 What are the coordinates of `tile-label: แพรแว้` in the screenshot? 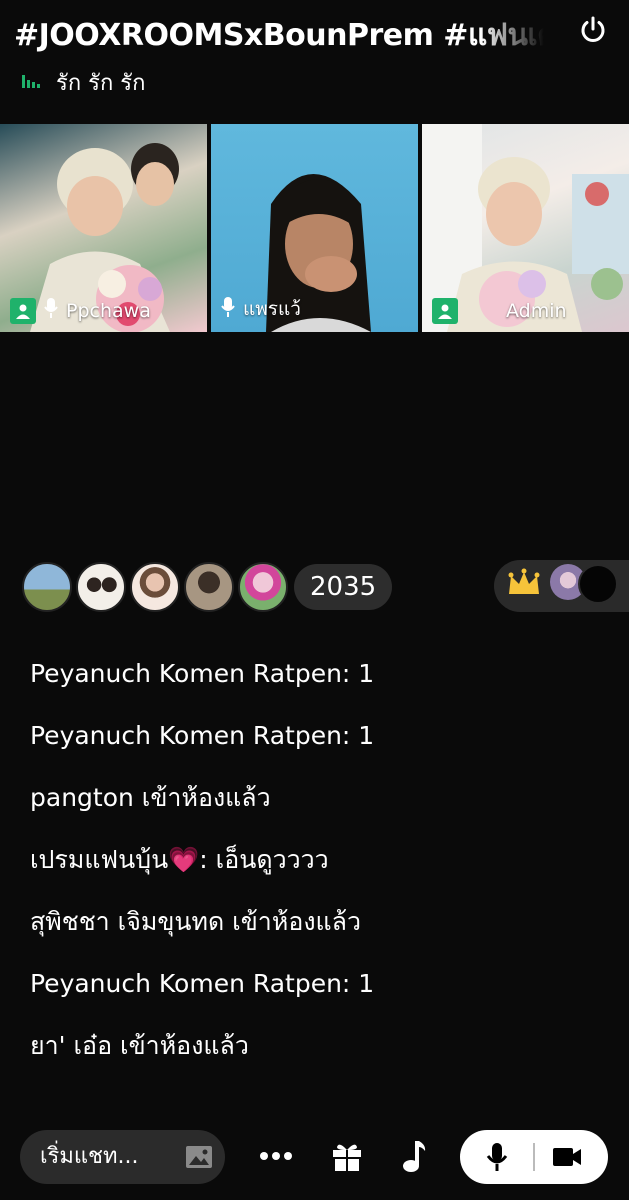 It's located at (261, 309).